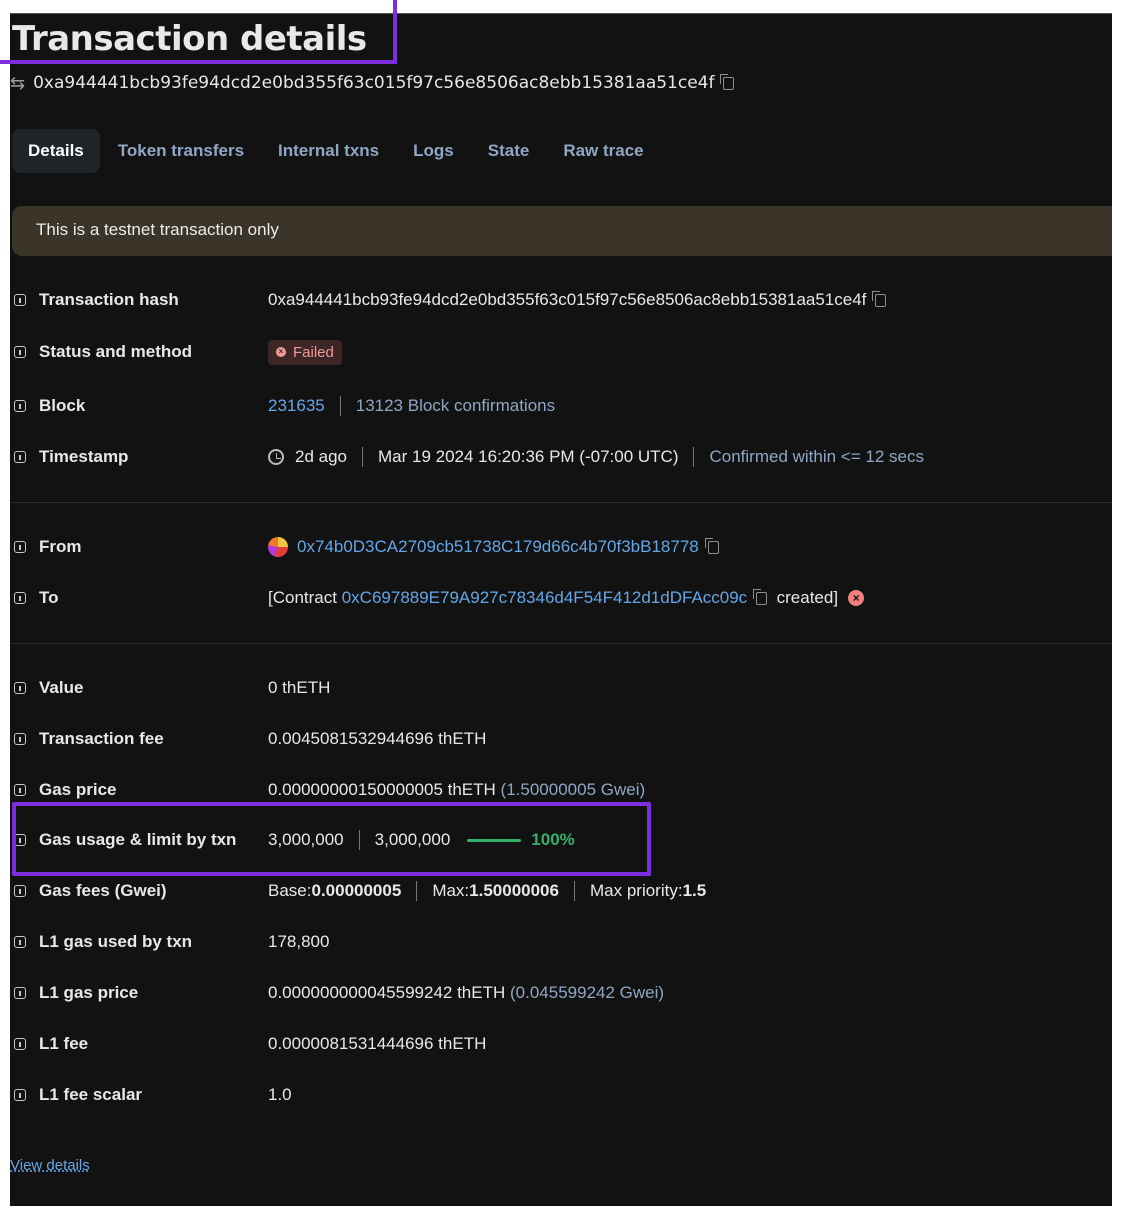  What do you see at coordinates (451, 890) in the screenshot?
I see `gas-fee-max-label: Max:` at bounding box center [451, 890].